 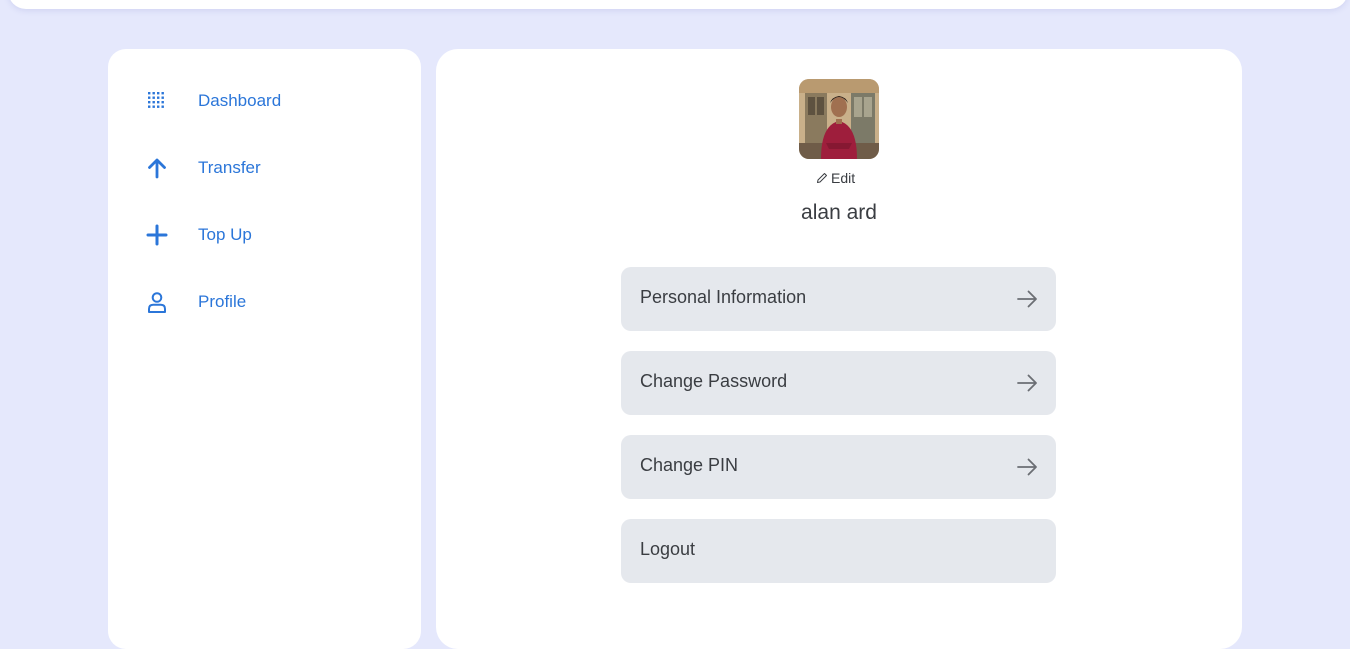 What do you see at coordinates (229, 167) in the screenshot?
I see `sidebar-item-label: Transfer` at bounding box center [229, 167].